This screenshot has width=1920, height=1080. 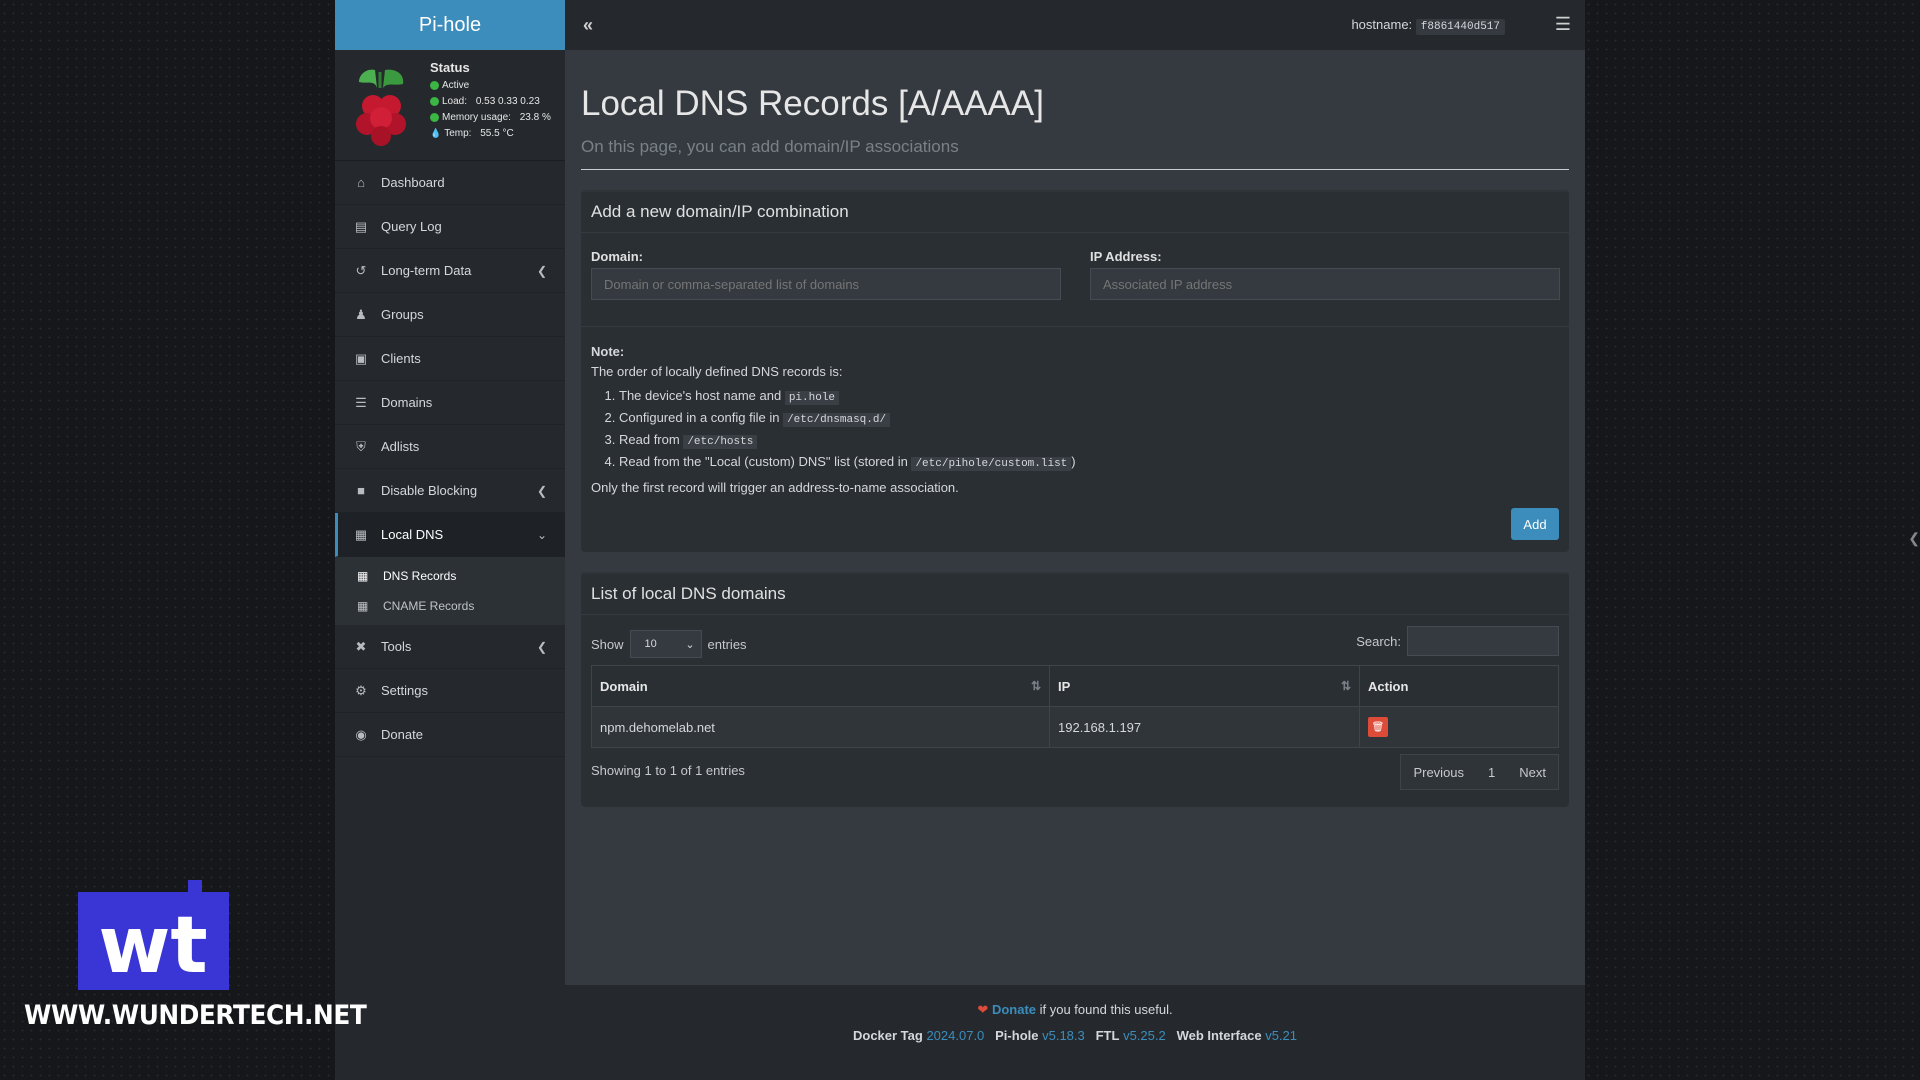 What do you see at coordinates (450, 227) in the screenshot?
I see `nav-query-log: ▤ Query Log` at bounding box center [450, 227].